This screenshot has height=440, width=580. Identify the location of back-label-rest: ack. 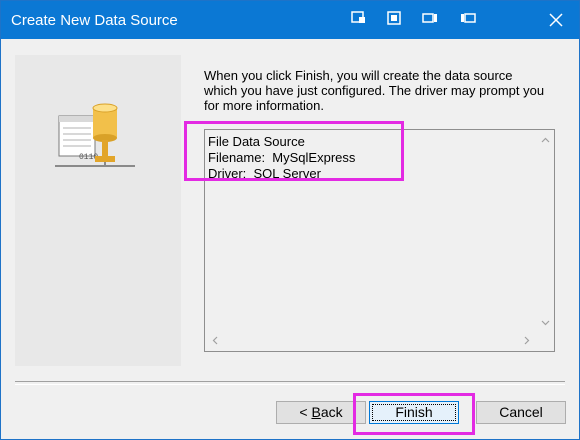
(331, 412).